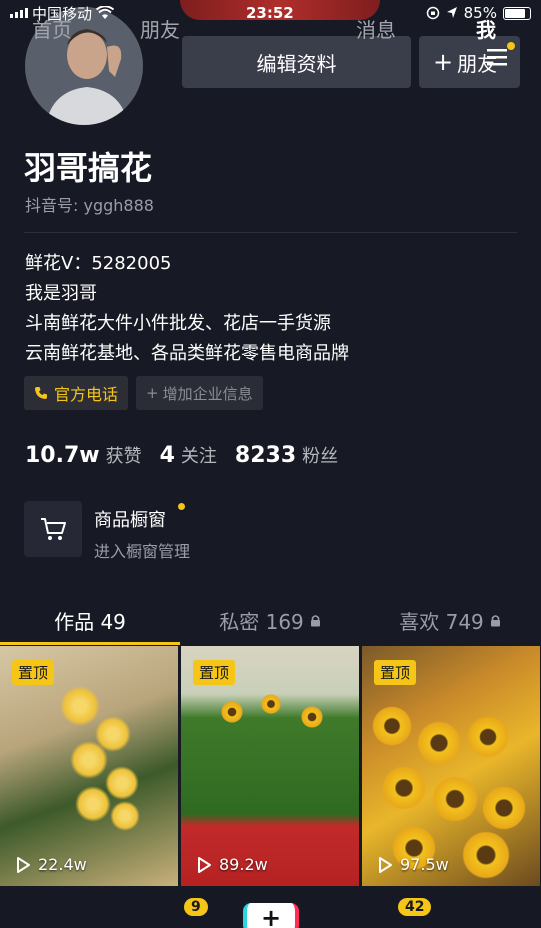 The image size is (541, 928). What do you see at coordinates (86, 394) in the screenshot?
I see `official-phone-label: 官方电话` at bounding box center [86, 394].